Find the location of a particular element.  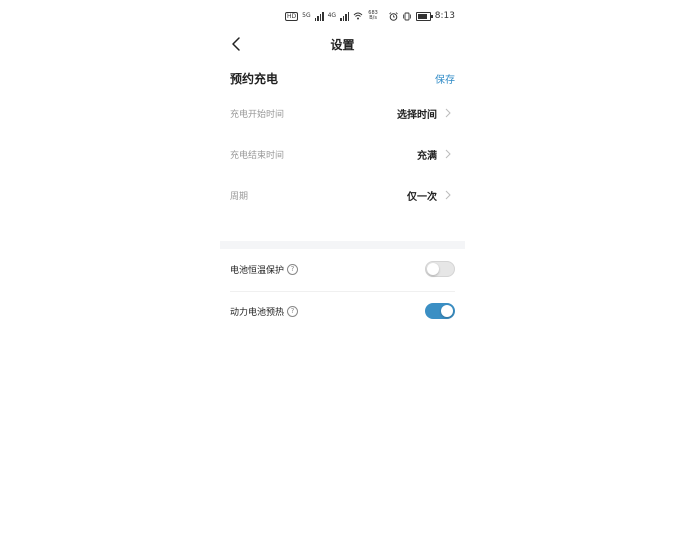

battery-preheat-label: 动力电池预热 ? is located at coordinates (264, 311).